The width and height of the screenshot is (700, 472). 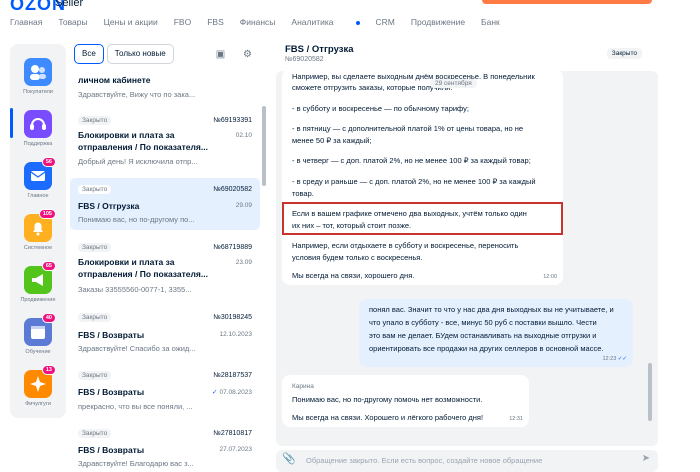 What do you see at coordinates (232, 189) in the screenshot?
I see `ticket-number: №69020582` at bounding box center [232, 189].